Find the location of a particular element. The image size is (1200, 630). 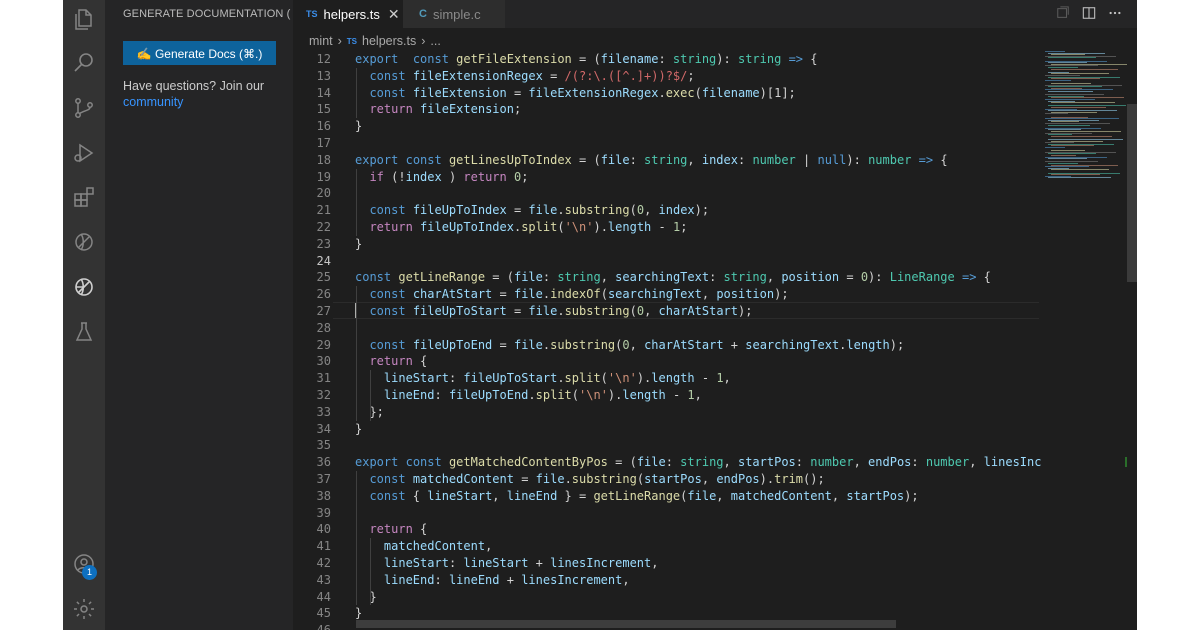

code-text: if (!index ) return 0; is located at coordinates (449, 176).